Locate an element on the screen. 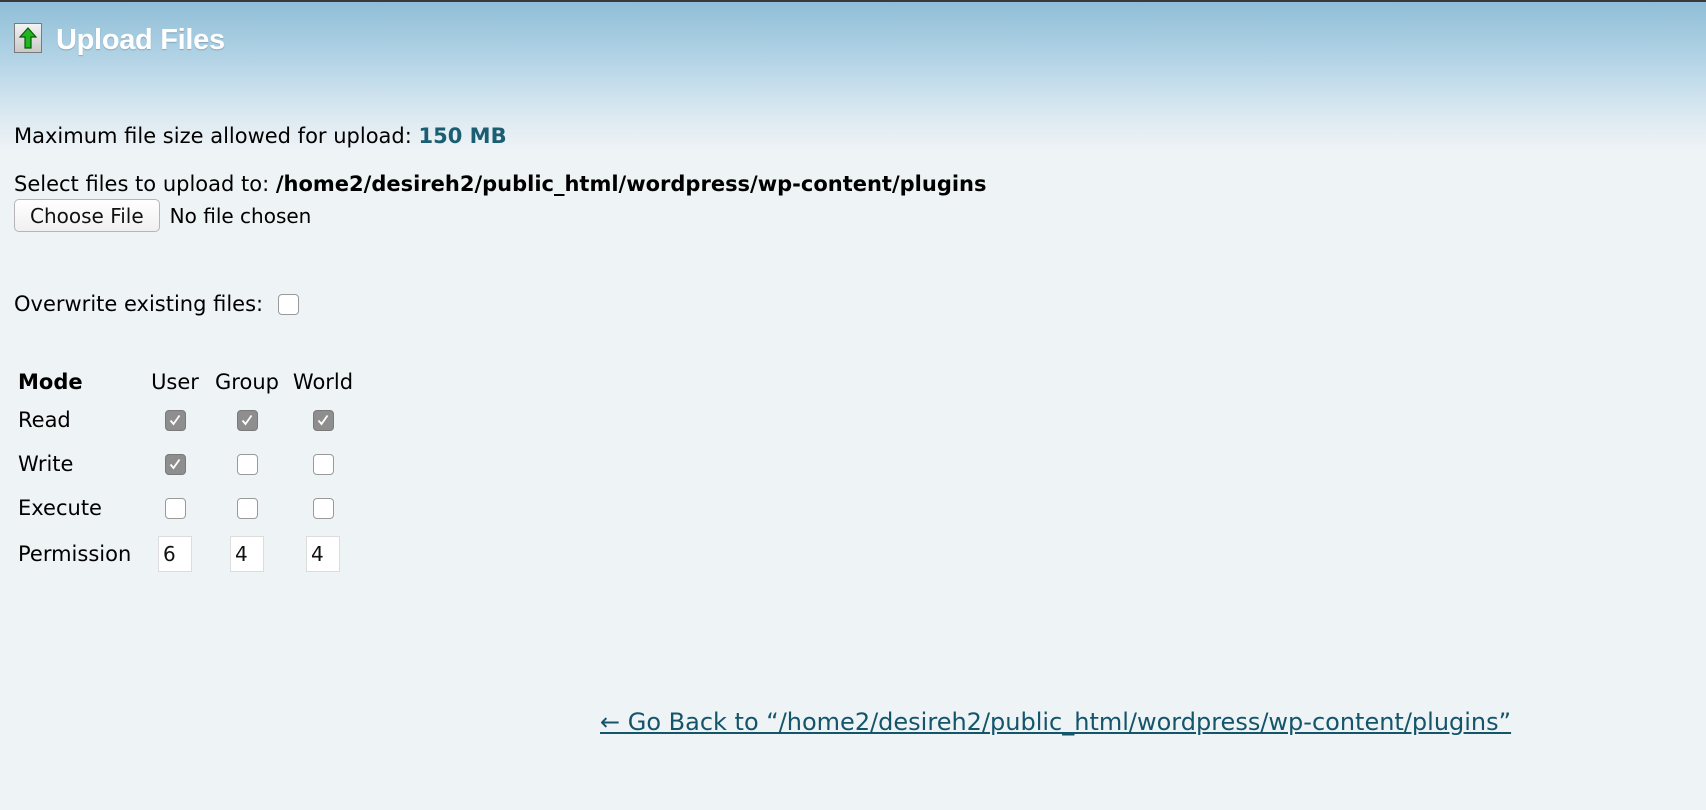  overwrite-label: Overwrite existing files: is located at coordinates (139, 304).